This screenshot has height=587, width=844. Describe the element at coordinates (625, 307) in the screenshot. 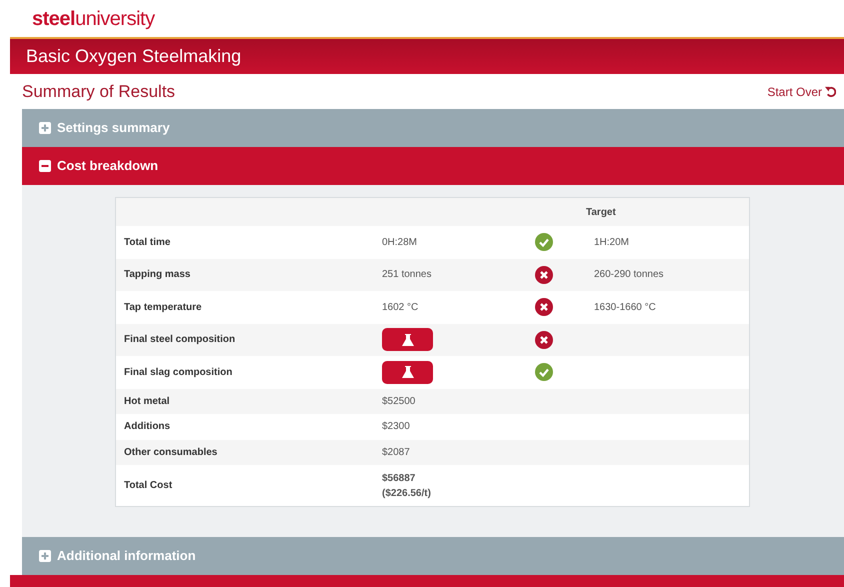

I see `target-value: 1630-1660 °C` at that location.